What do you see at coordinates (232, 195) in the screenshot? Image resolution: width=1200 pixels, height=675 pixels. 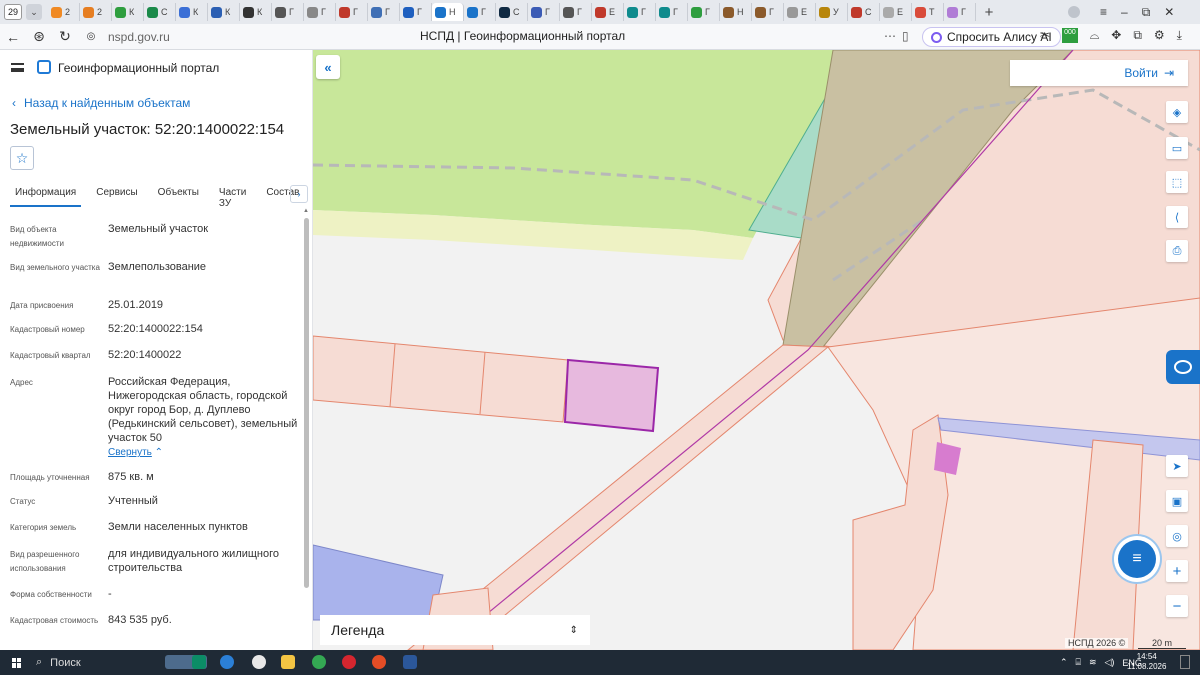 I see `tab-parcel-parts: Части ЗУ` at bounding box center [232, 195].